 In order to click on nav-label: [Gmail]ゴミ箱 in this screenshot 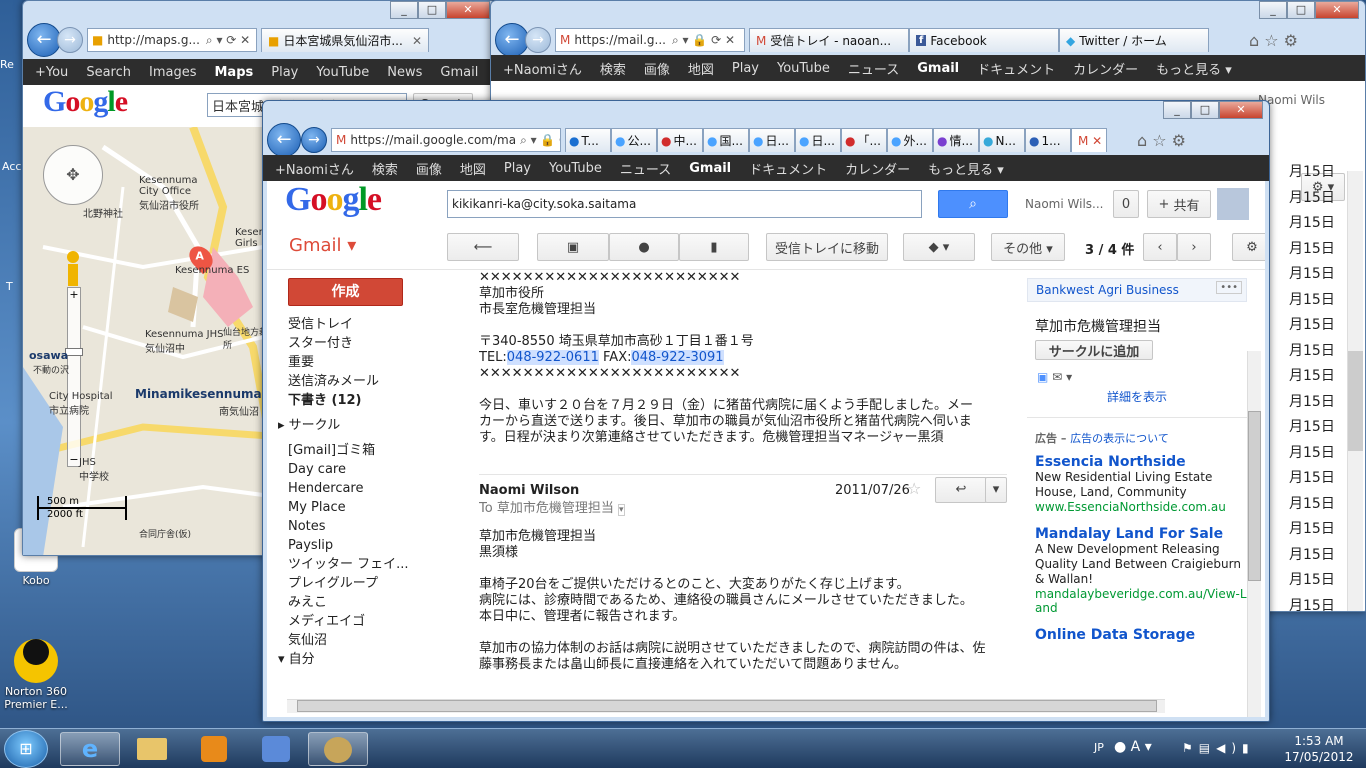, I will do `click(363, 450)`.